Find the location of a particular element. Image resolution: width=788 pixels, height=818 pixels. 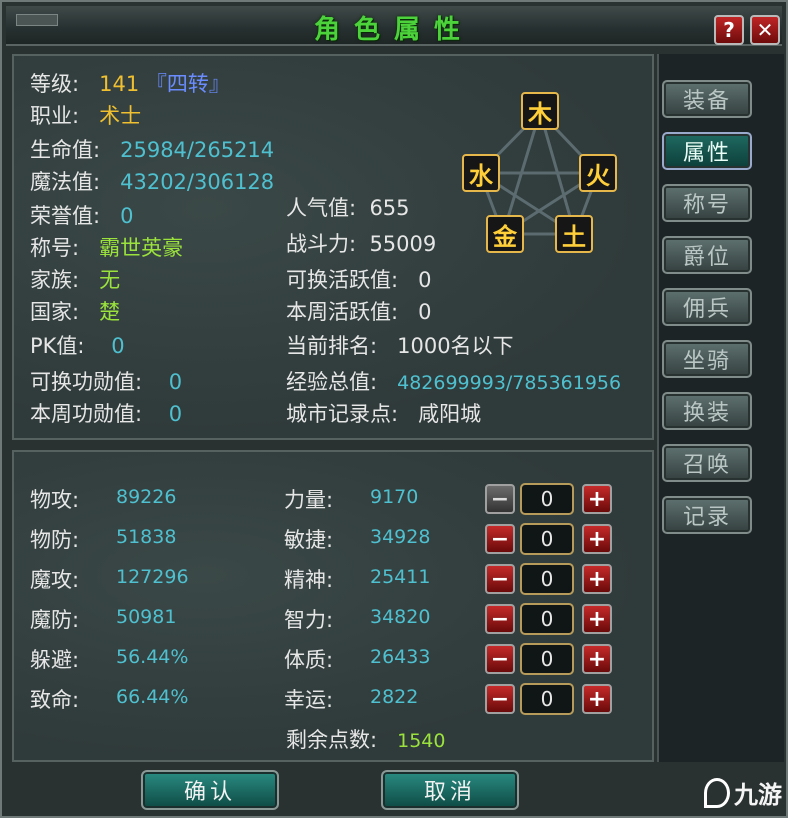

remaining-points-row: 剩余点数: 1540 is located at coordinates (365, 739).